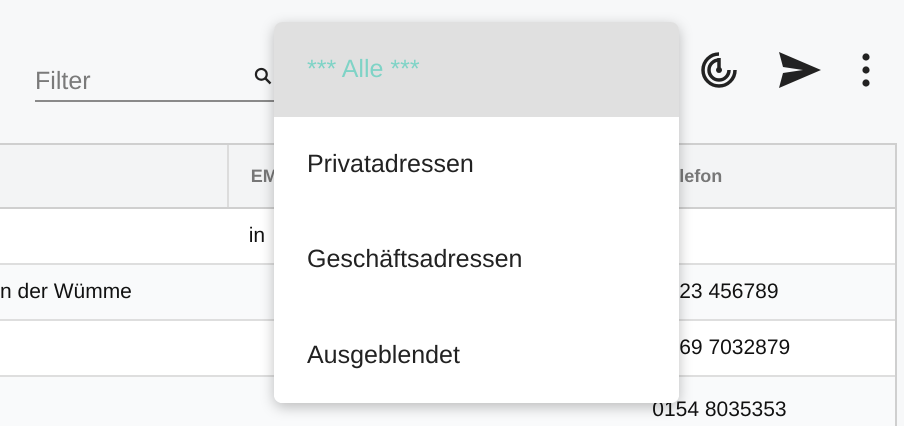 The width and height of the screenshot is (904, 426). Describe the element at coordinates (66, 292) in the screenshot. I see `name-cell: n der Wümme` at that location.